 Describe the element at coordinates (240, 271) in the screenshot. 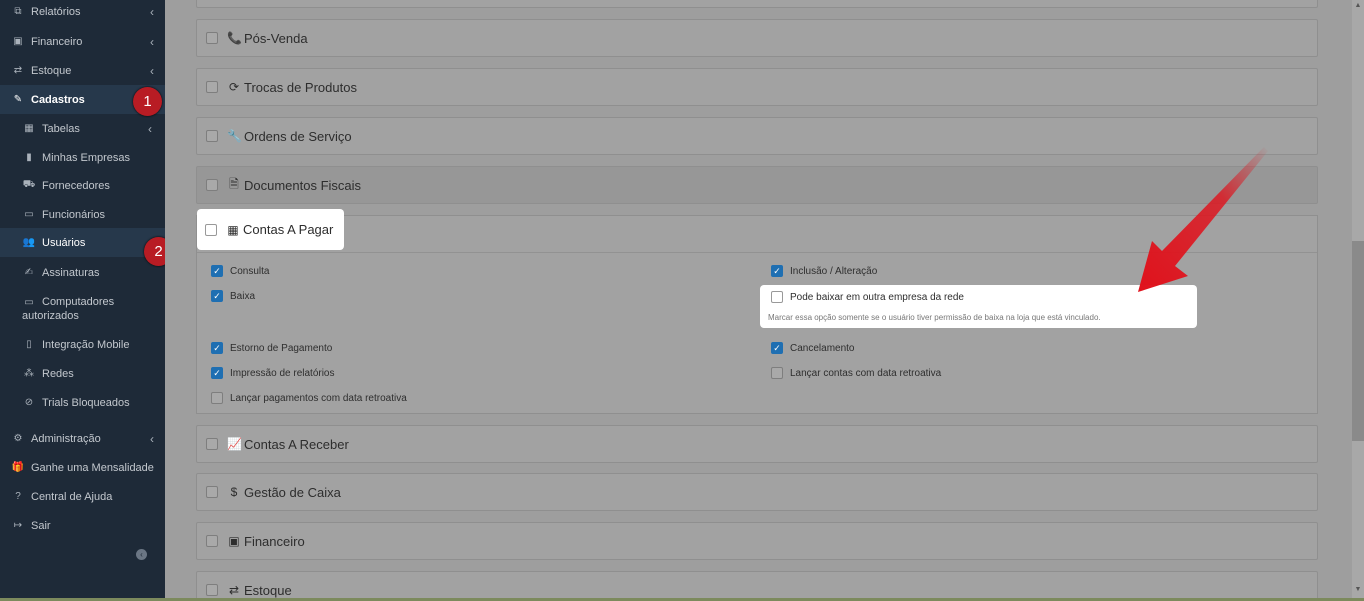

I see `option-consulta: ✓ Consulta` at that location.